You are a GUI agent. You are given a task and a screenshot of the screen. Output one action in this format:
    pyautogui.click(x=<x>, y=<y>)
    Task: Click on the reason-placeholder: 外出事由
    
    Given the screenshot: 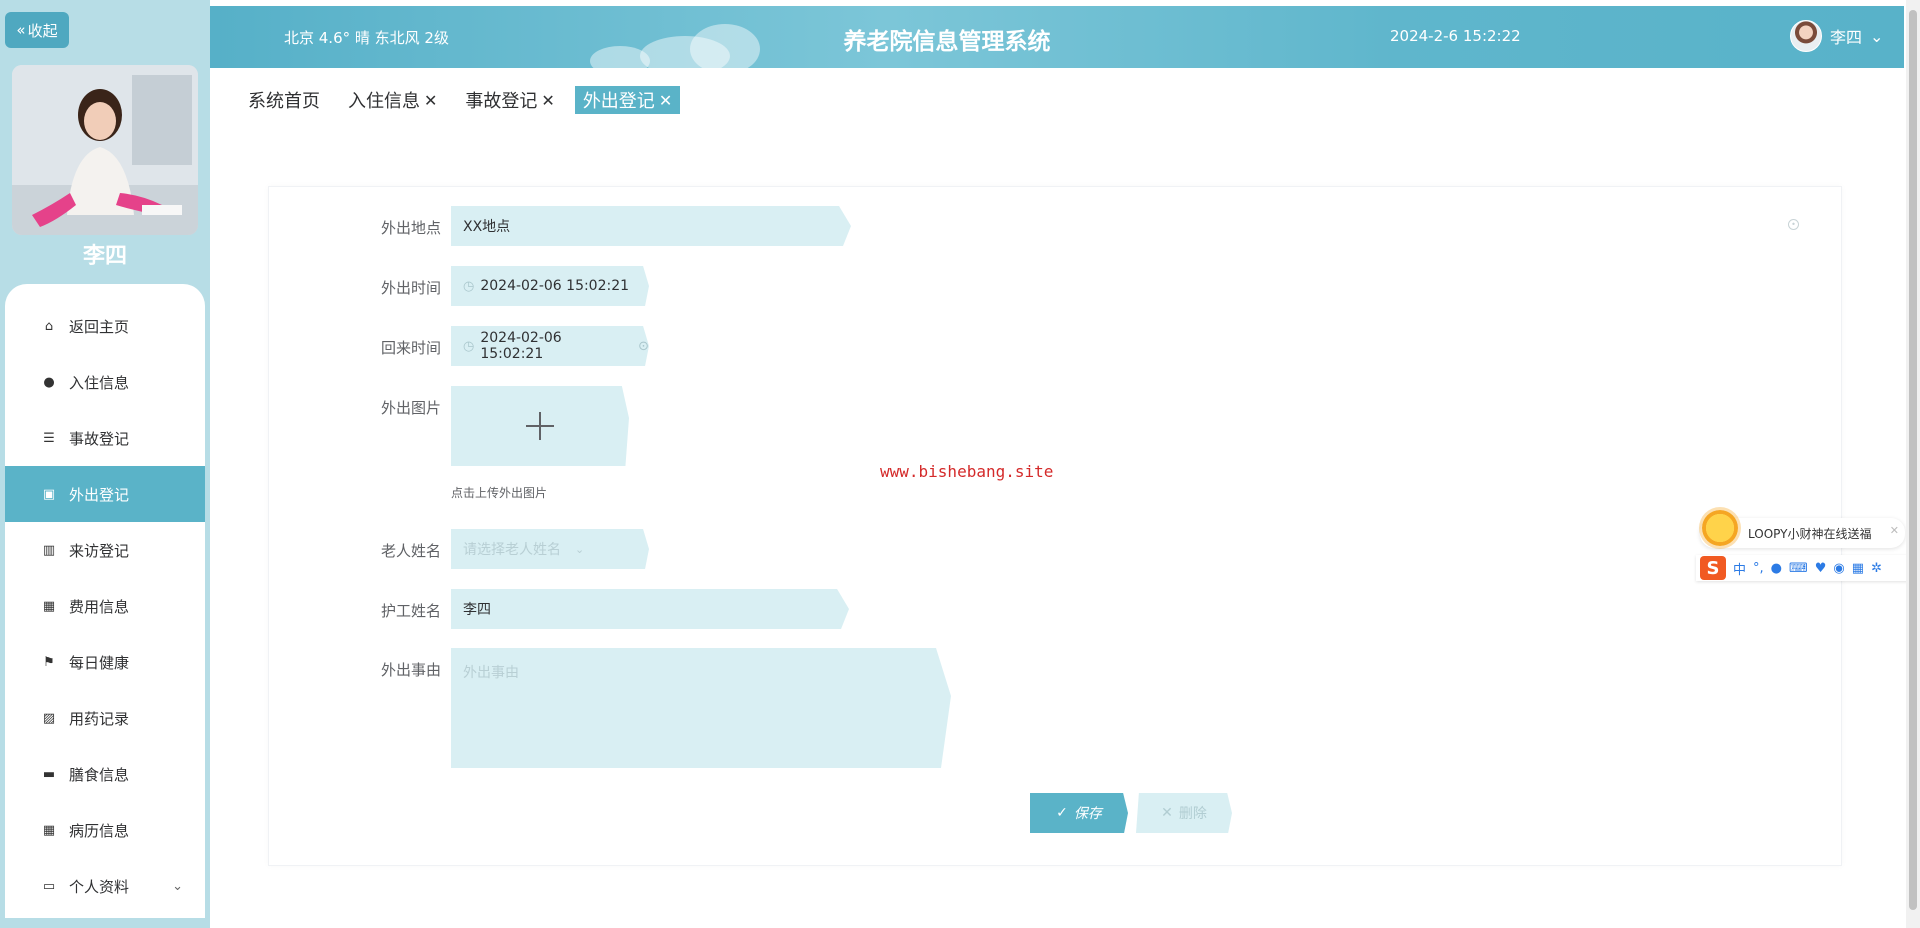 What is the action you would take?
    pyautogui.click(x=491, y=673)
    